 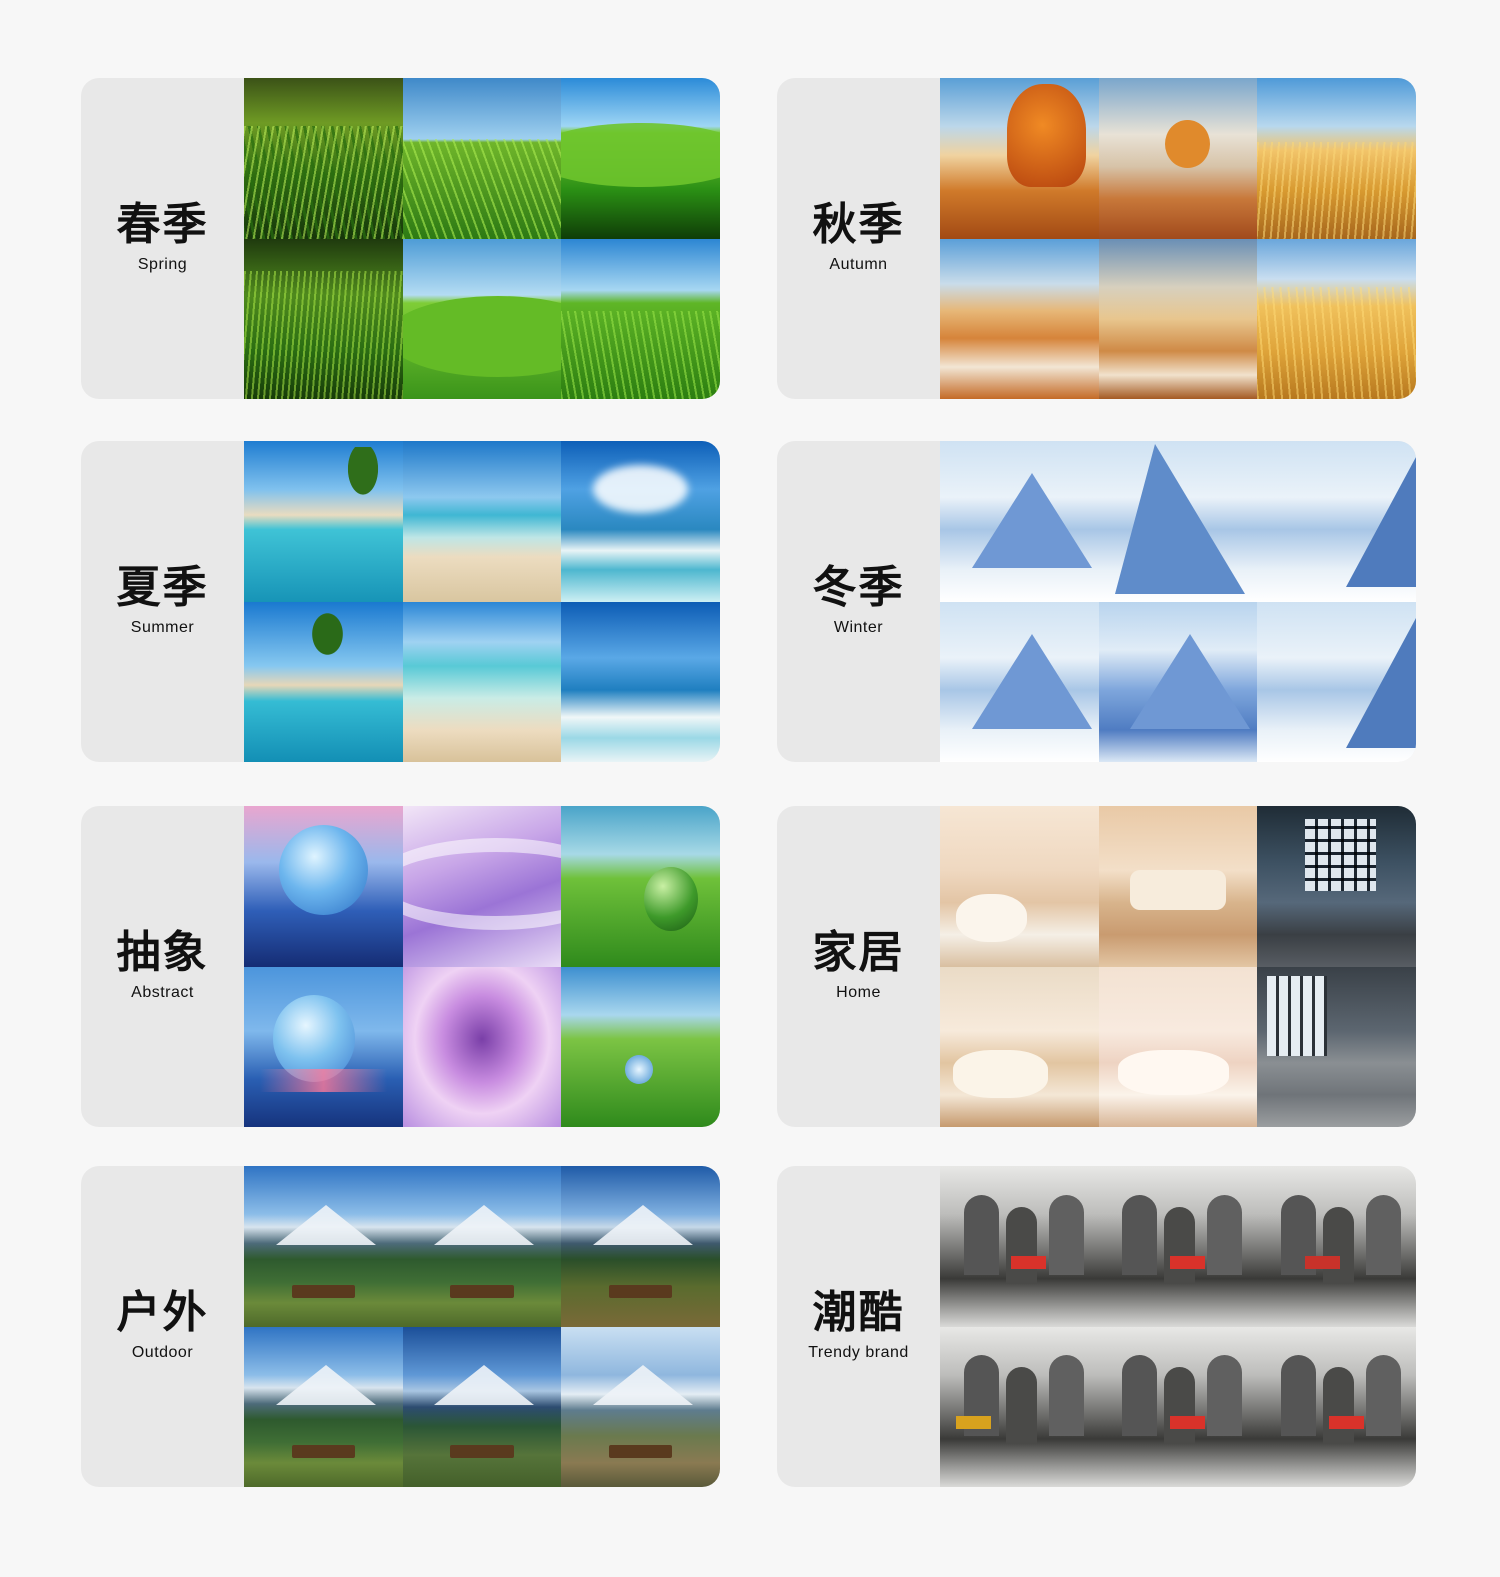 I want to click on category-title-zh: 抽象, so click(x=162, y=952).